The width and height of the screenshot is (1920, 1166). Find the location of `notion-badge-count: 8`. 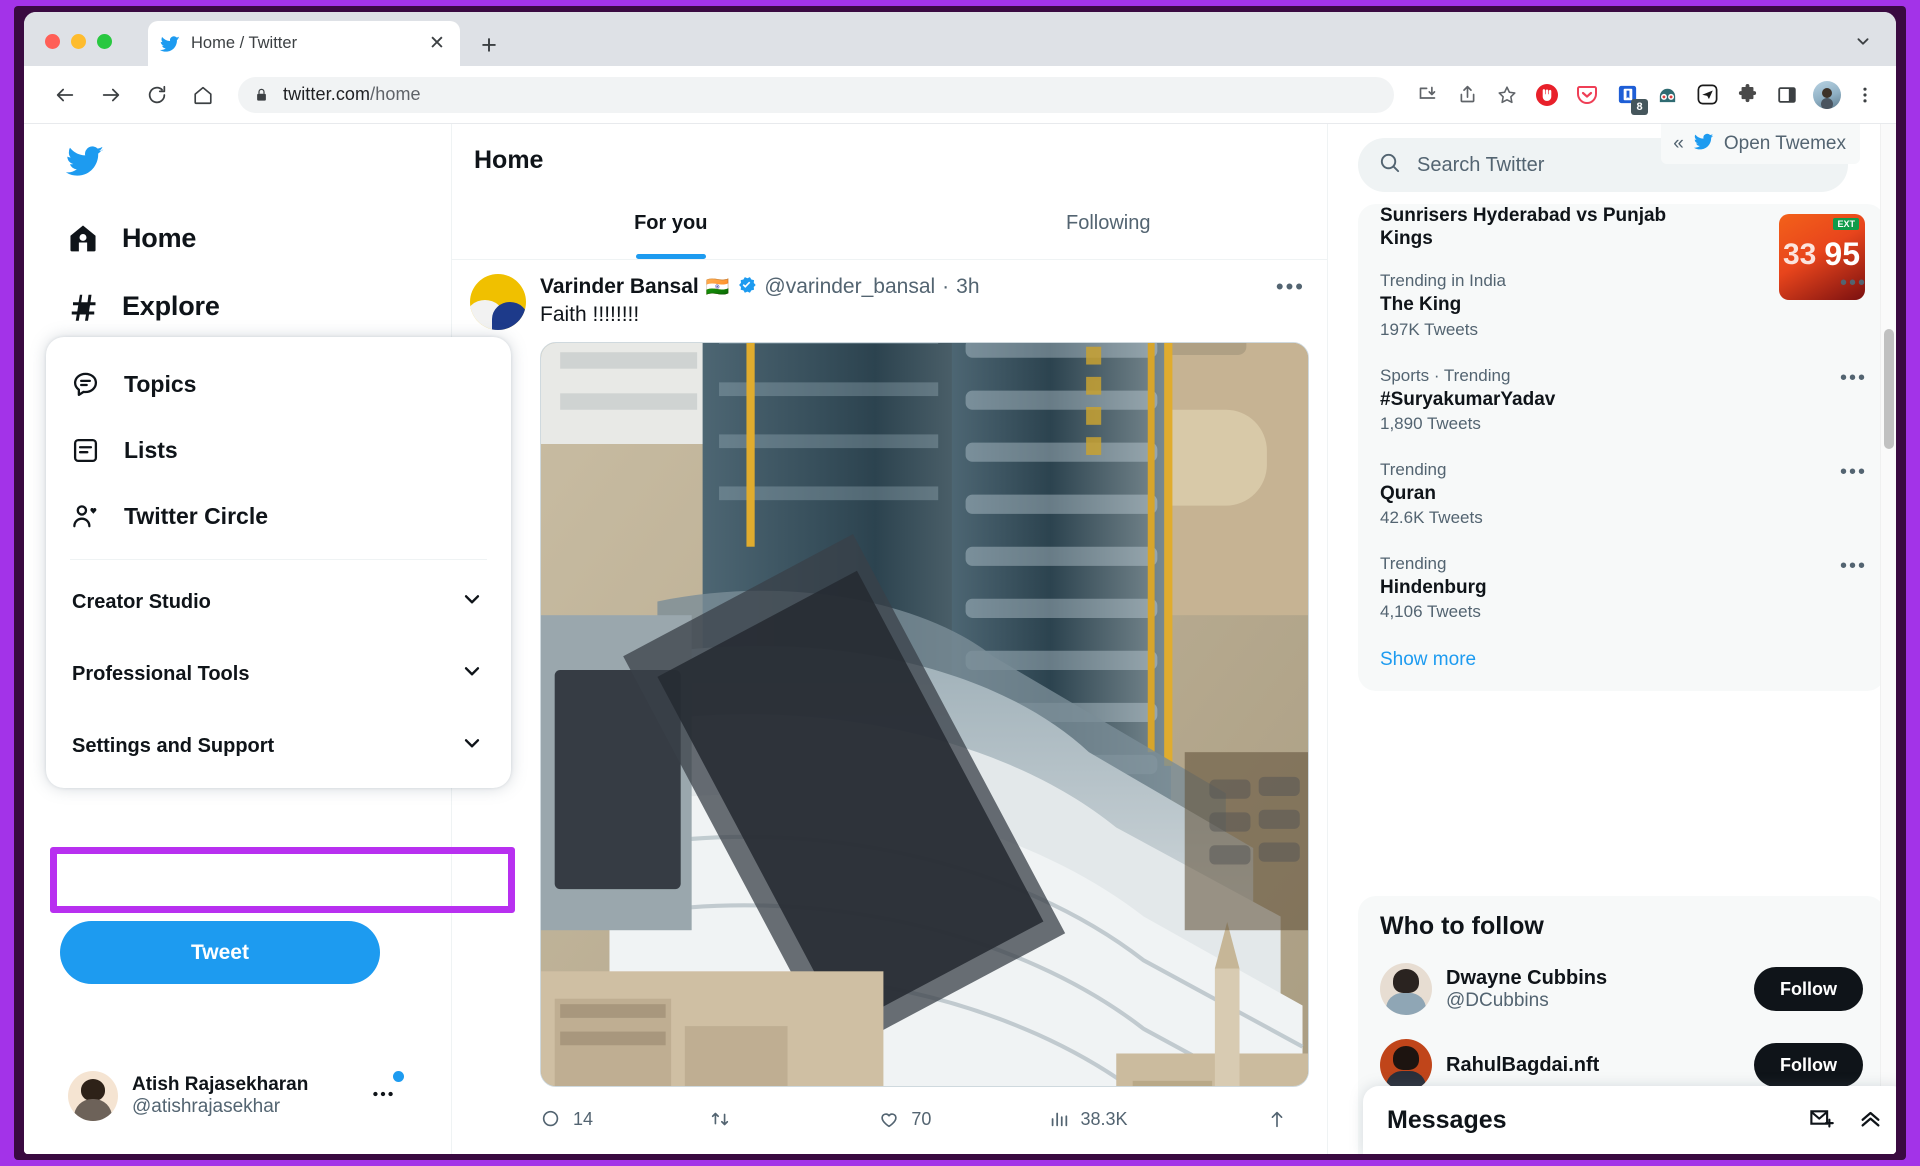

notion-badge-count: 8 is located at coordinates (1639, 106).